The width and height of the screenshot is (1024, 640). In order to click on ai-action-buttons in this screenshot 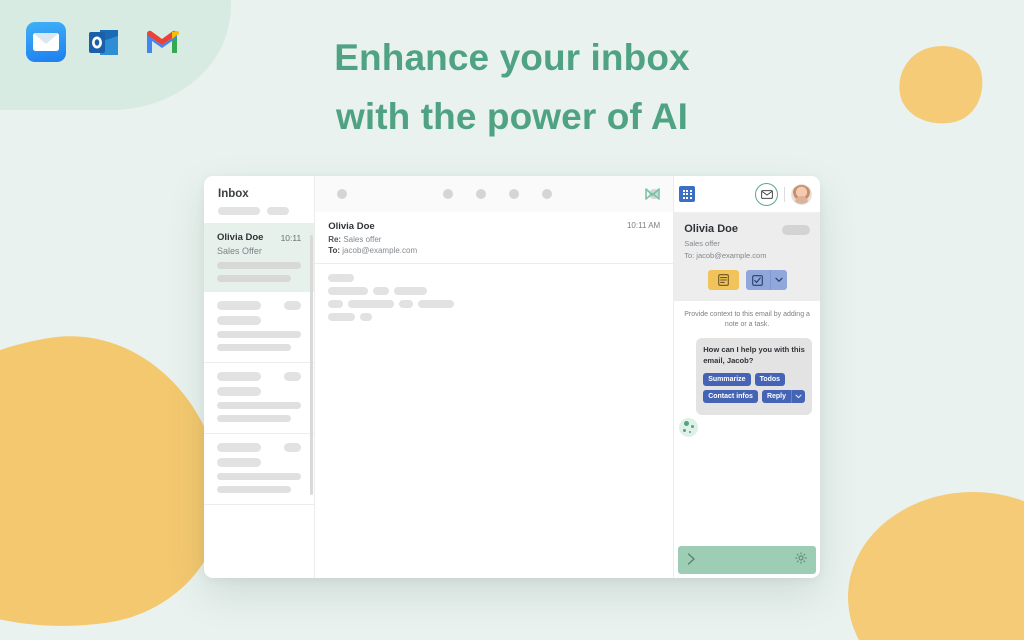, I will do `click(747, 280)`.